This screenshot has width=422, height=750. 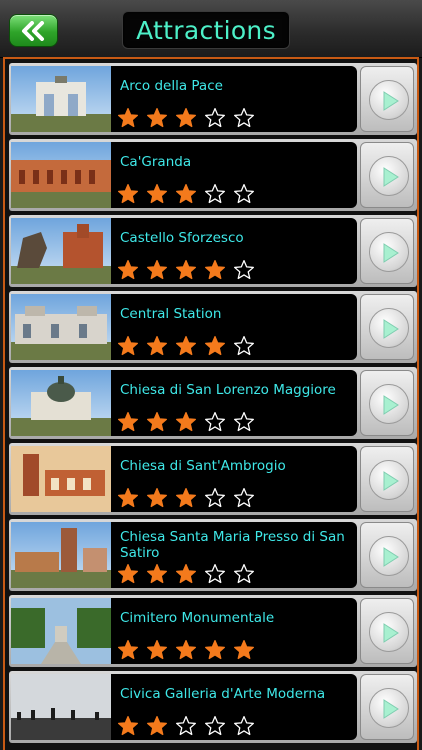 I want to click on attraction-info: Chiesa Santa Maria Presso di San Satiro, so click(x=234, y=555).